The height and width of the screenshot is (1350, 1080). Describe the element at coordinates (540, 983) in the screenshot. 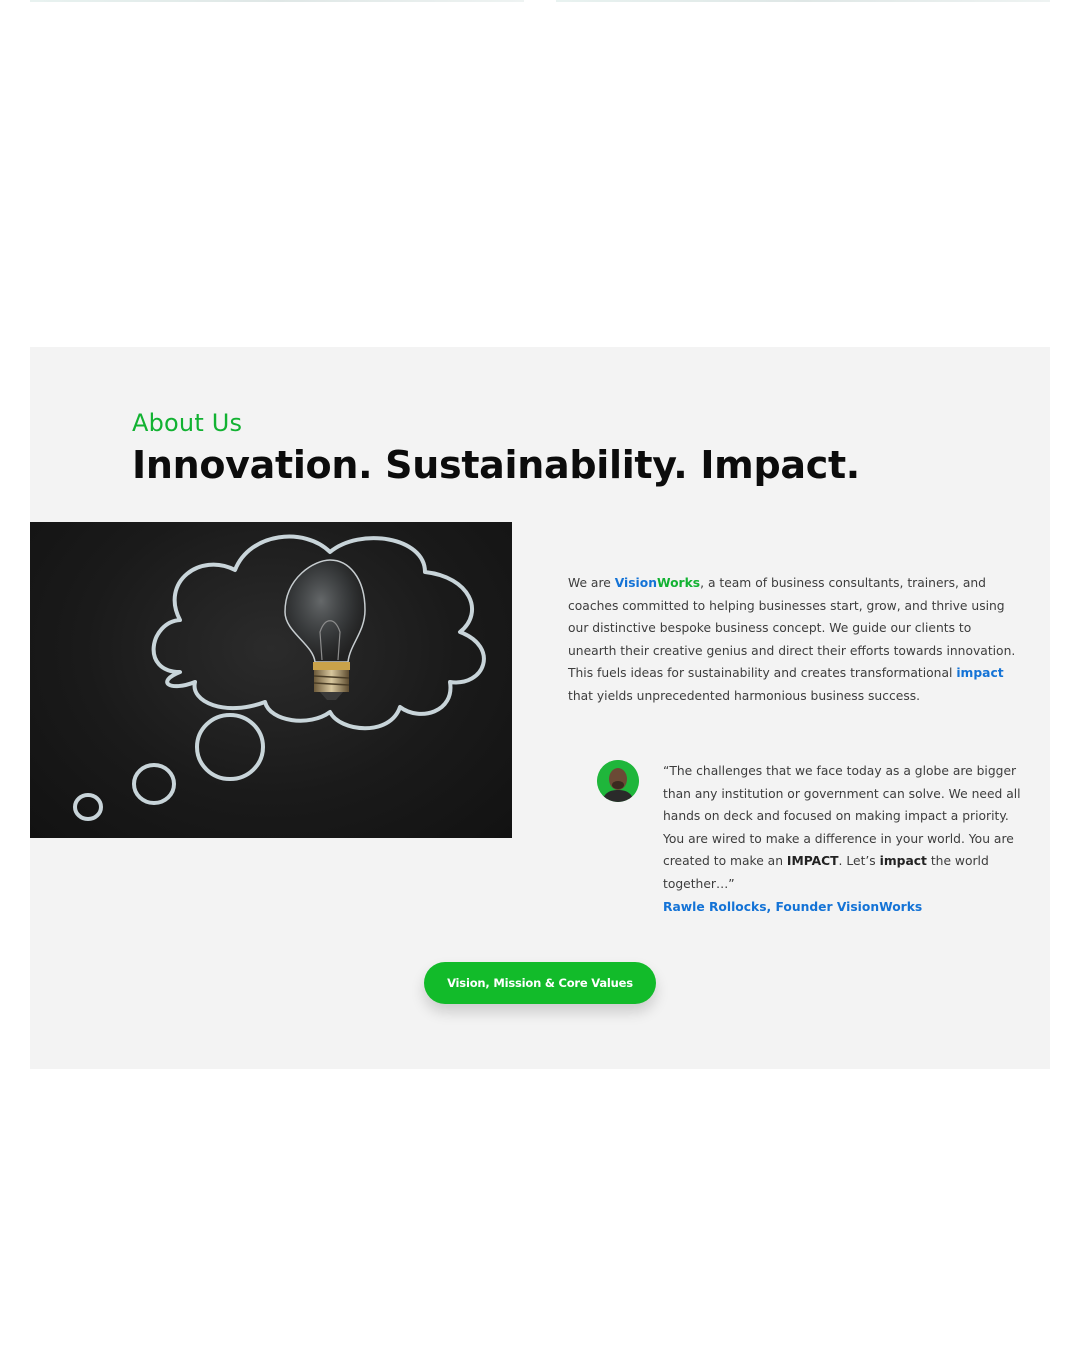

I see `vision-mission-values-button: Vision, Mission & Core Values` at that location.